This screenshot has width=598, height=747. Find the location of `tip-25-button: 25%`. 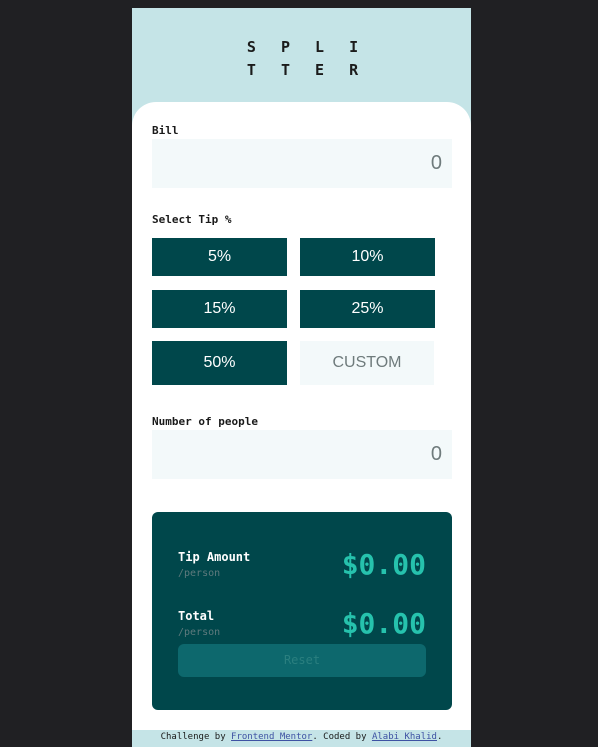

tip-25-button: 25% is located at coordinates (367, 309).